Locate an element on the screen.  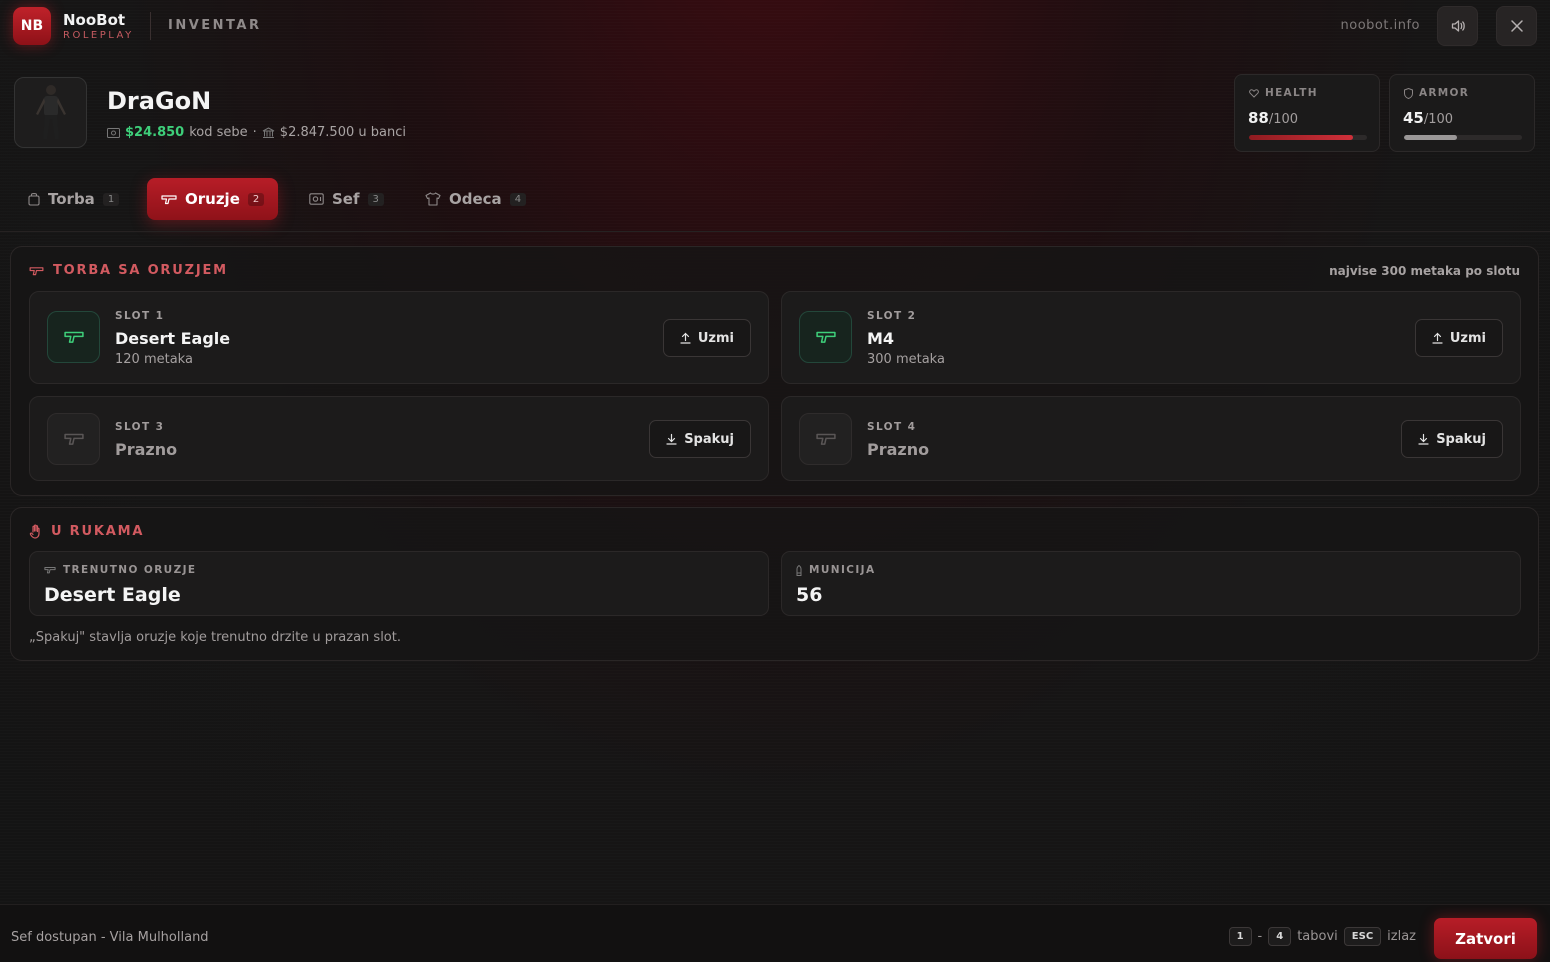
slot-4-icon is located at coordinates (825, 439).